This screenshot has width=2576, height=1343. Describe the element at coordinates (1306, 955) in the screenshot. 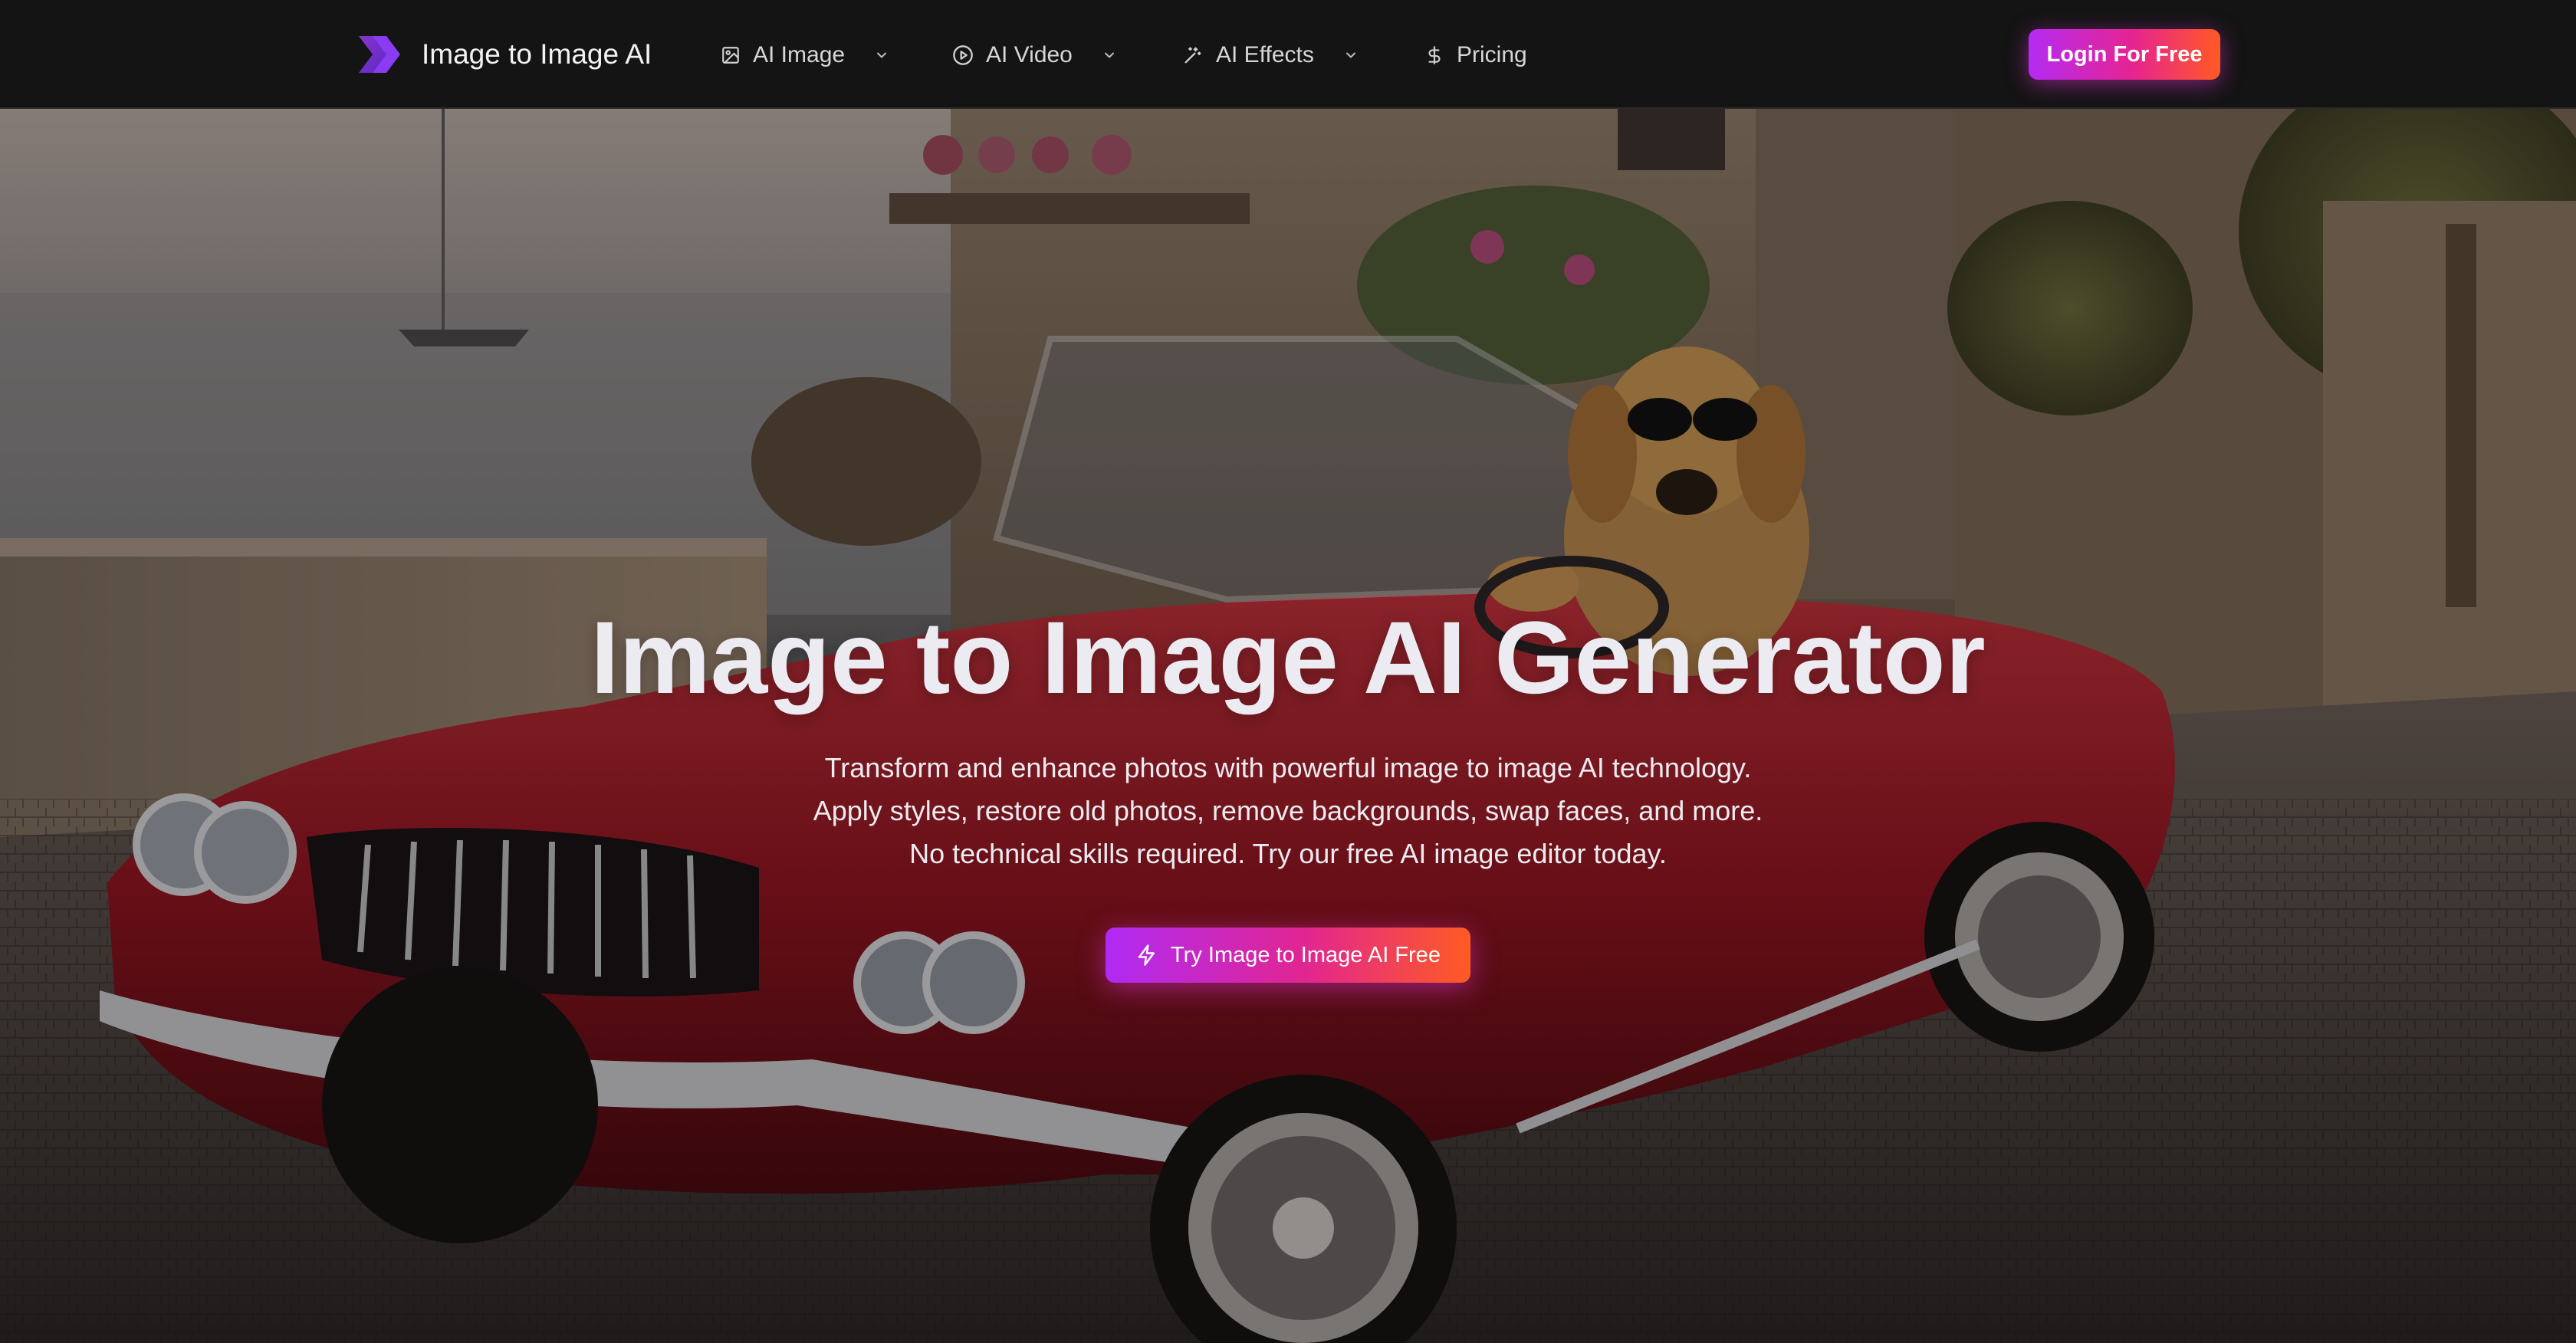

I see `try-free-button-label: Try Image to Image AI Free` at that location.